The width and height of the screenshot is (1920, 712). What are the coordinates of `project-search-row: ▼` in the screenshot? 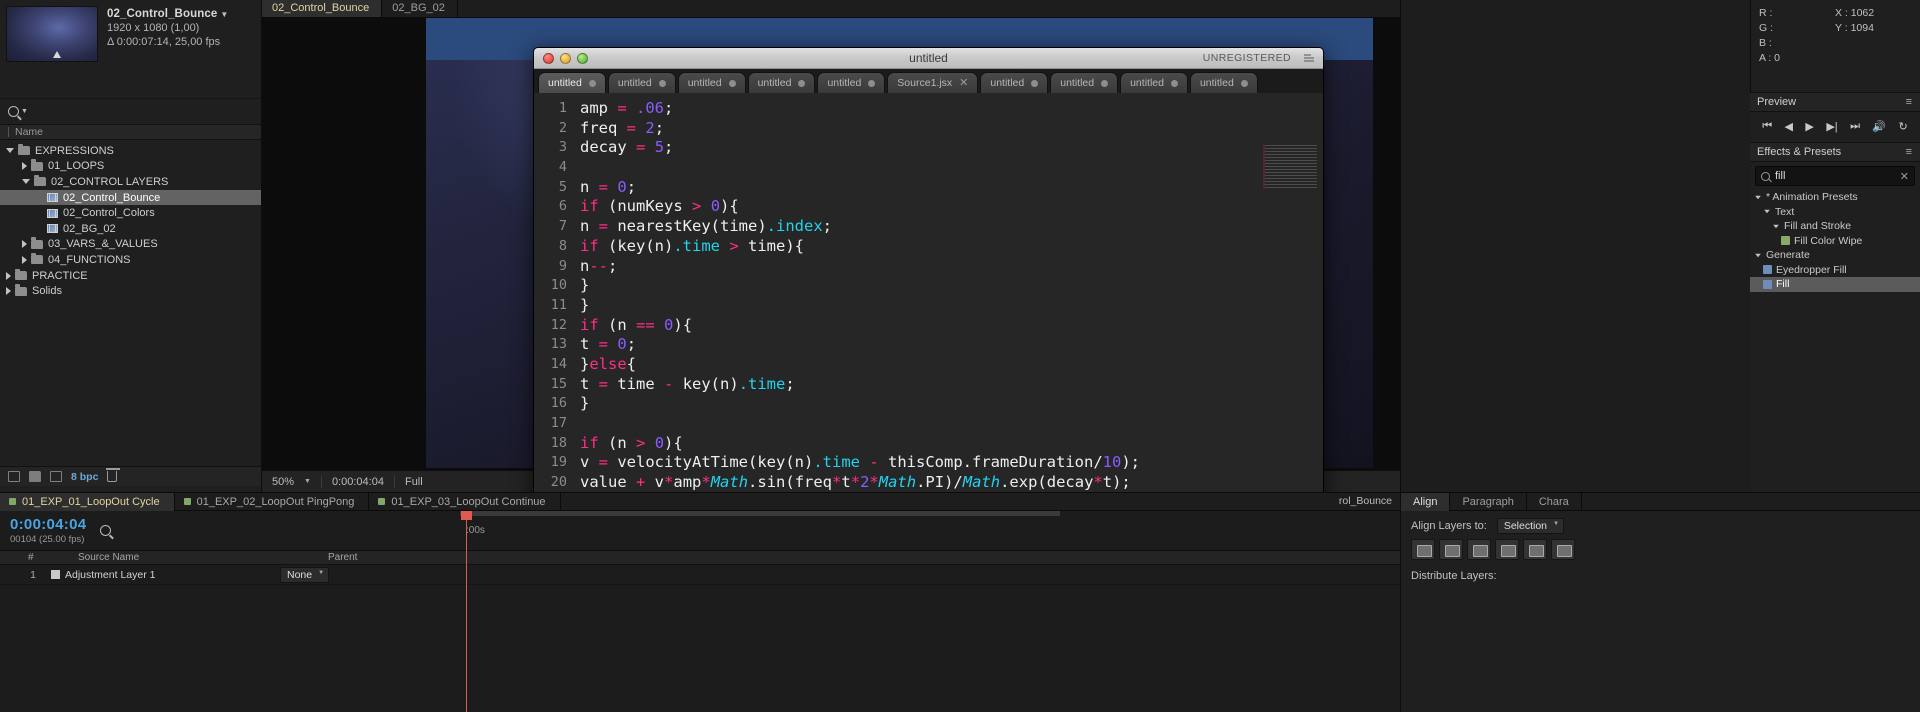 It's located at (130, 111).